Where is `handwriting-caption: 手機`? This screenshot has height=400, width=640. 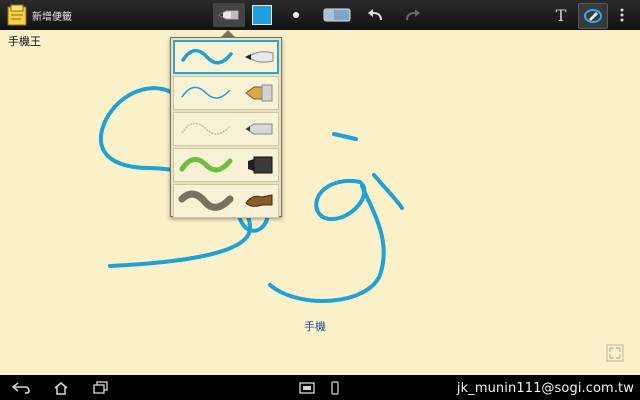
handwriting-caption: 手機 is located at coordinates (315, 326).